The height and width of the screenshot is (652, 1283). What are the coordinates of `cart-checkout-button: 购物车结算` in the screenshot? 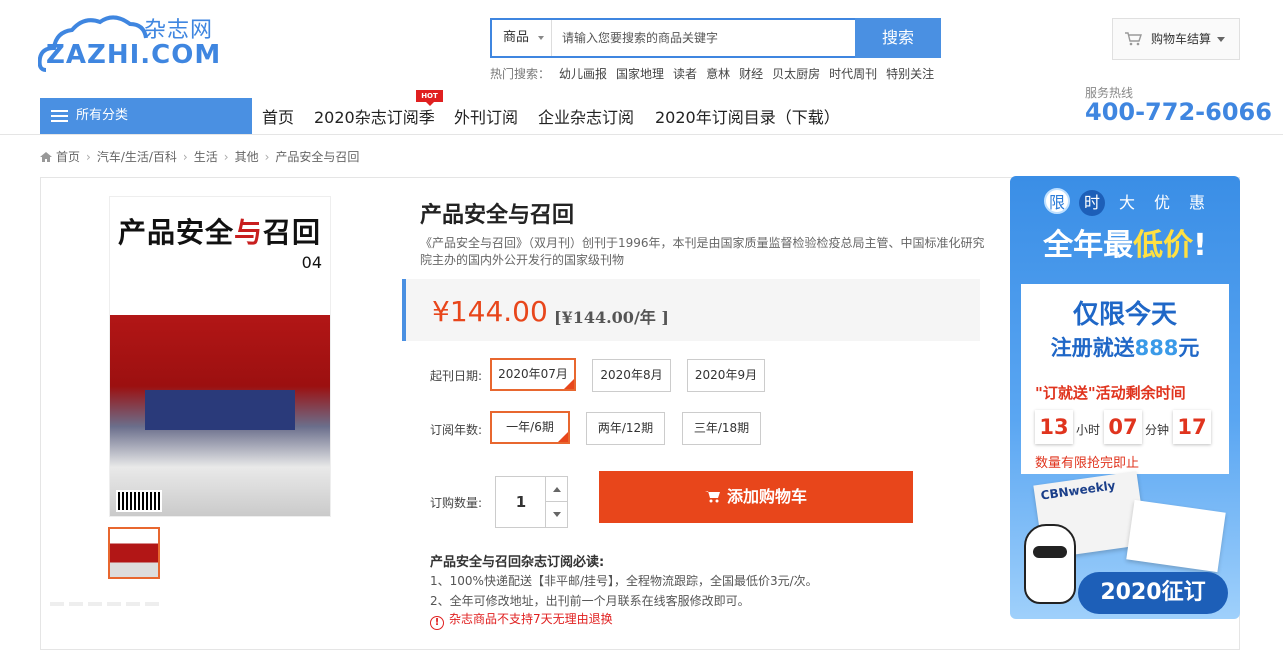 It's located at (1176, 39).